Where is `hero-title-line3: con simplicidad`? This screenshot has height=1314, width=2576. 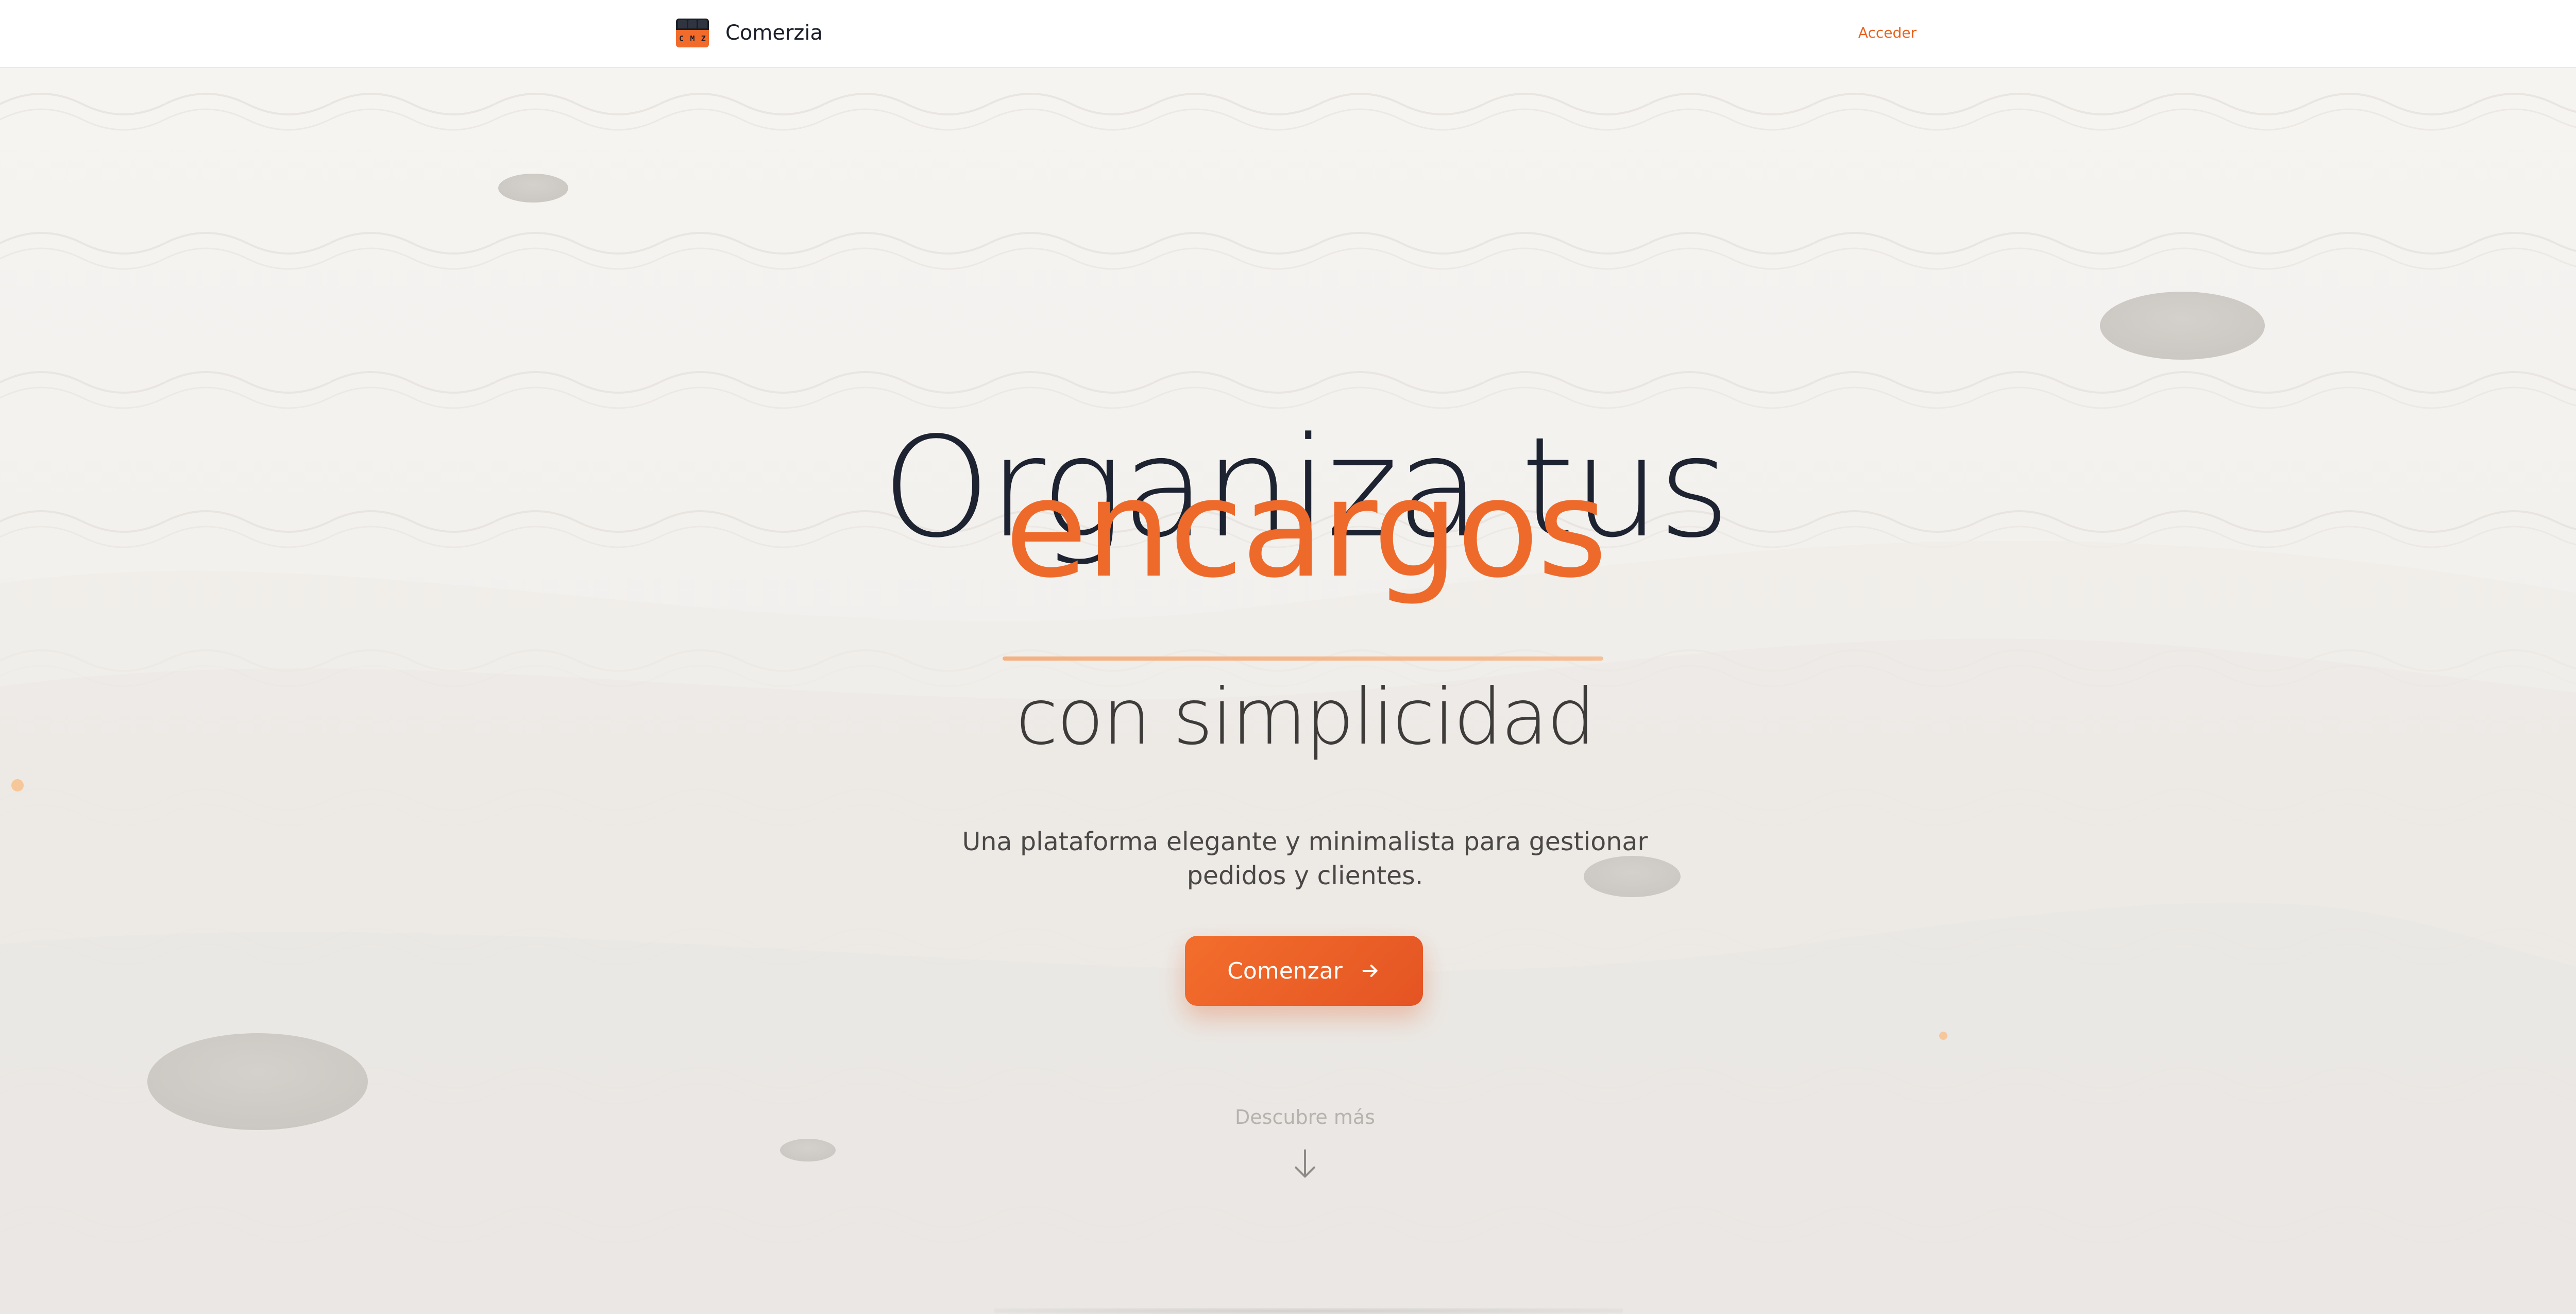 hero-title-line3: con simplicidad is located at coordinates (1305, 717).